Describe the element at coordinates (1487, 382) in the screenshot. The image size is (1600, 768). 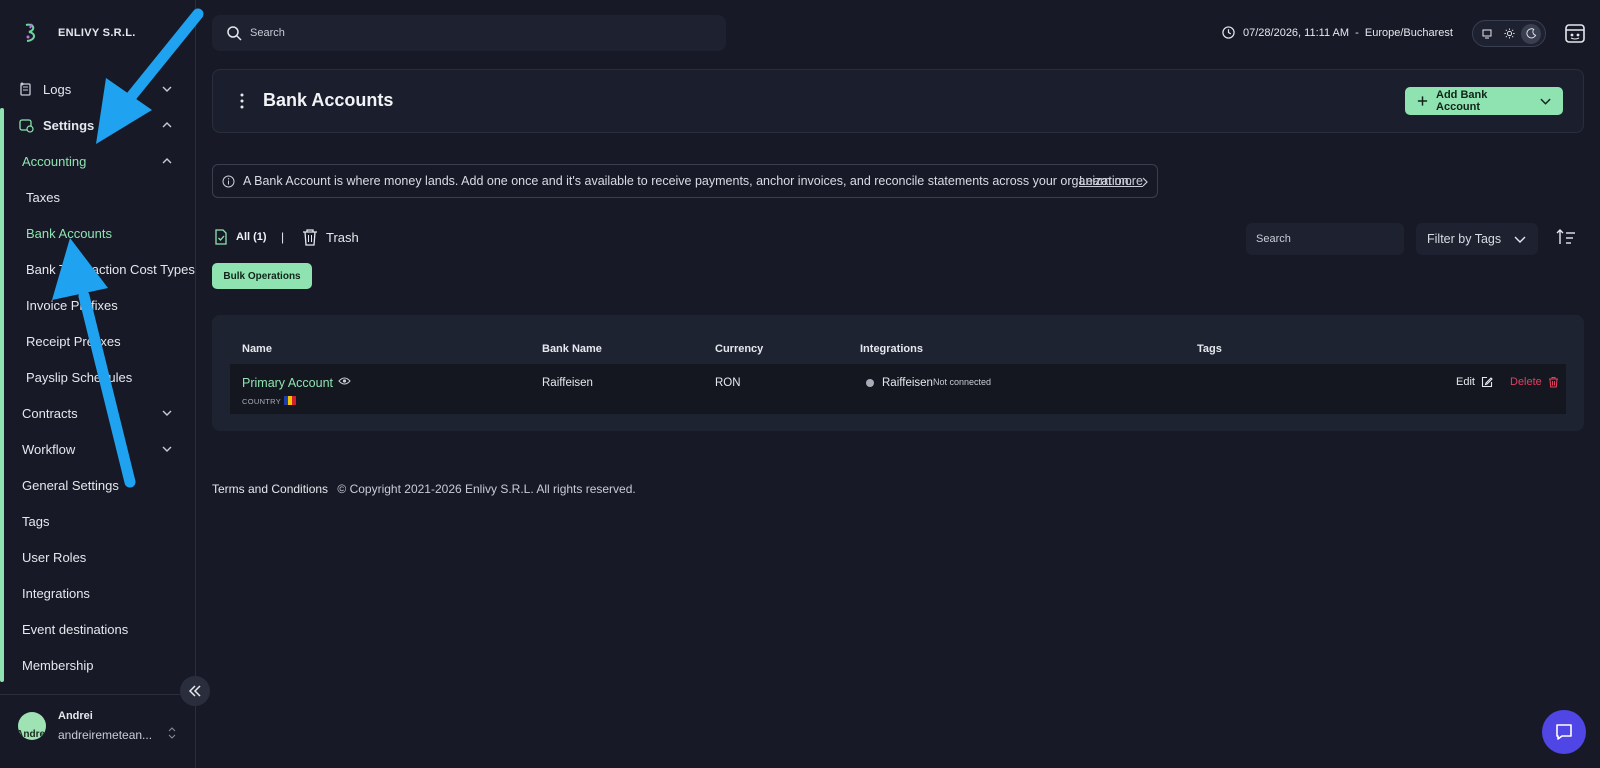
I see `edit-icon` at that location.